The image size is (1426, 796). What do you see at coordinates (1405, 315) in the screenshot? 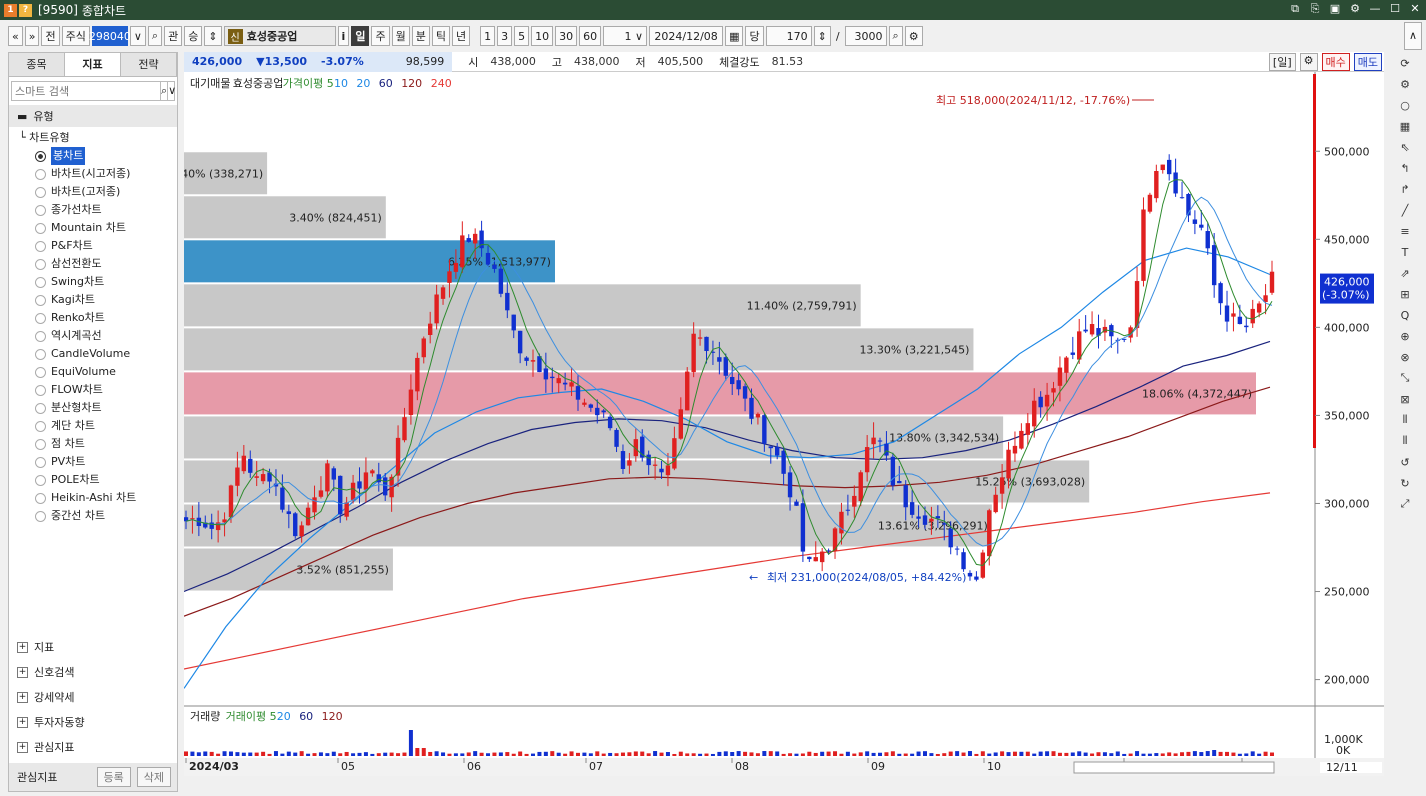
I see `drawing-tool-icon: Q` at bounding box center [1405, 315].